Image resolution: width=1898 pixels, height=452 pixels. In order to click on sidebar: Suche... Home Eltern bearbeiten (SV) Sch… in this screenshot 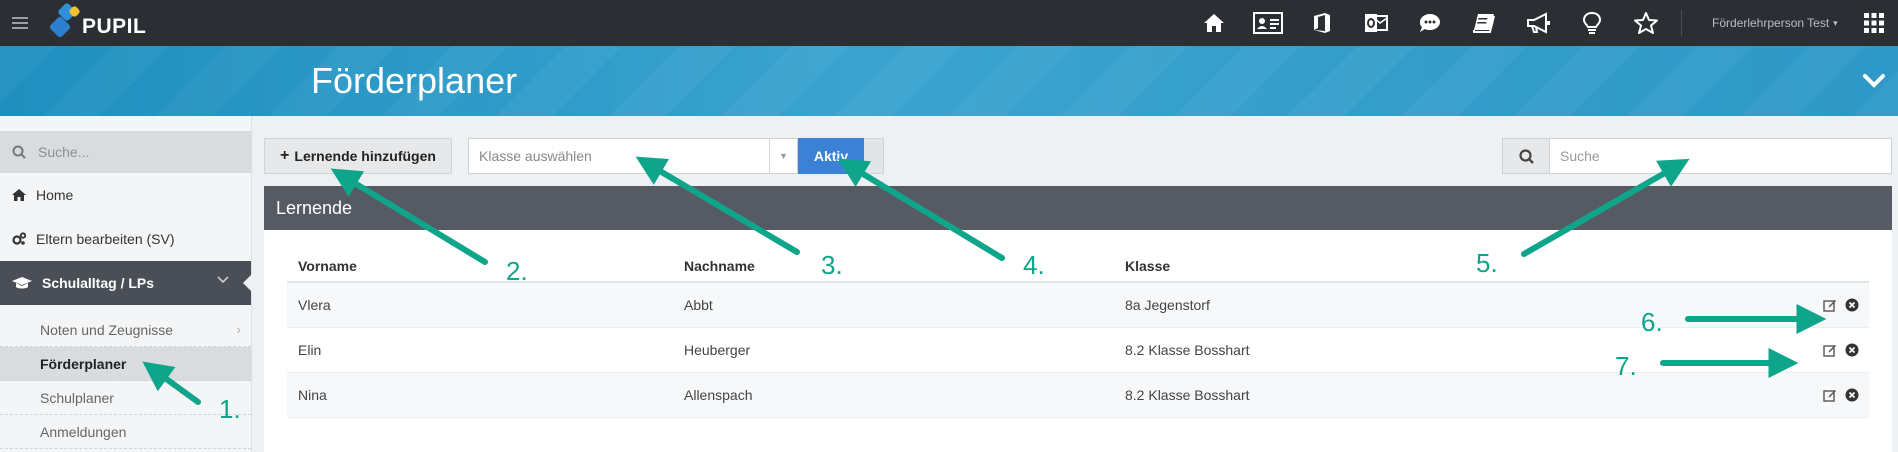, I will do `click(126, 284)`.